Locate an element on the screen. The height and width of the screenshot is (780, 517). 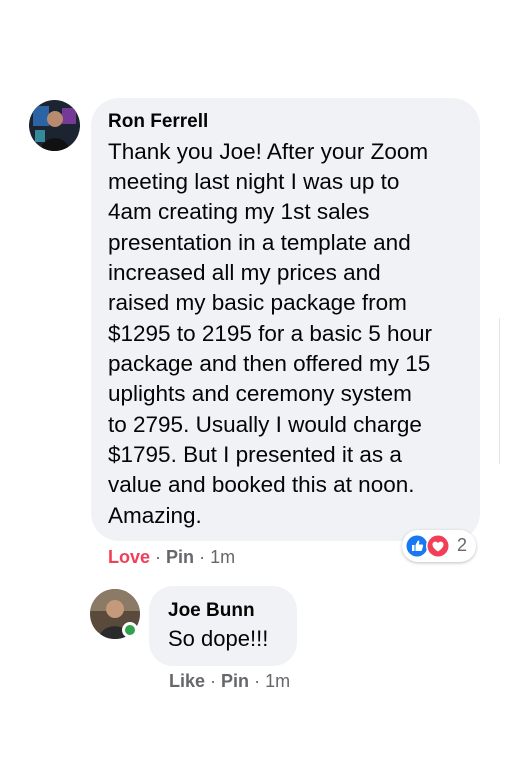
like-reaction-link: Like is located at coordinates (187, 681).